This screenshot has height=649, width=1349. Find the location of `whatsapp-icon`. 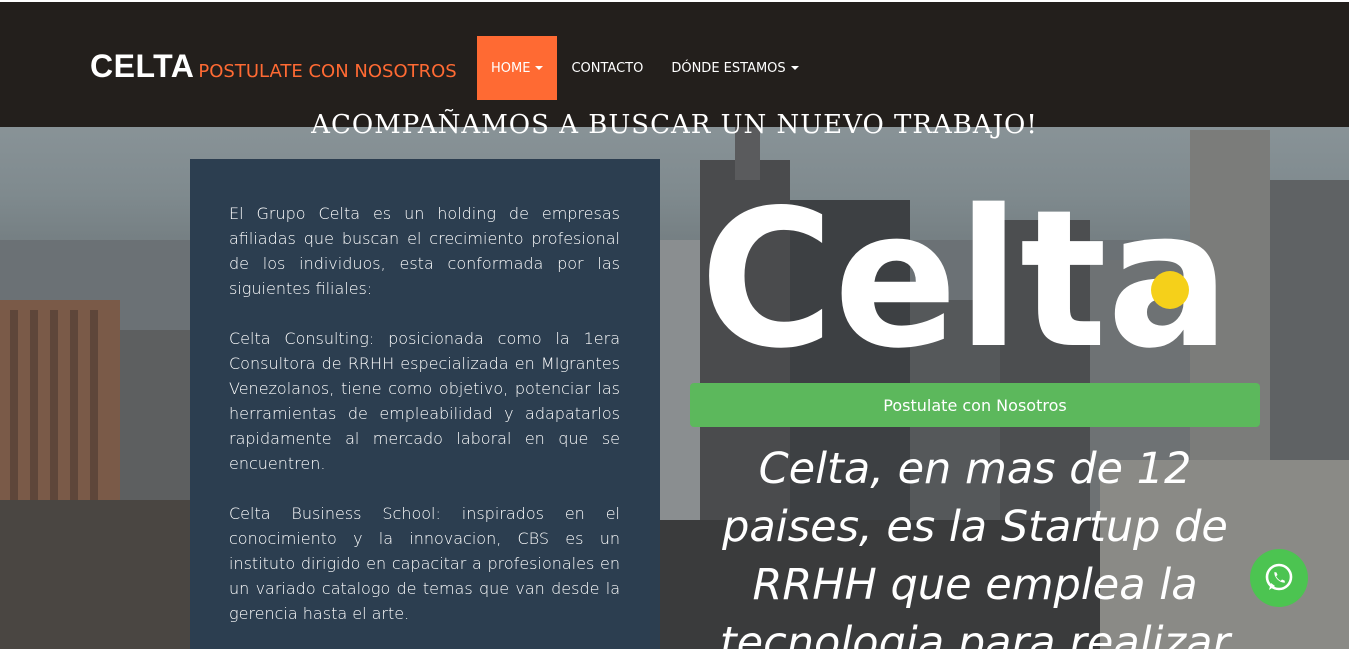

whatsapp-icon is located at coordinates (1279, 577).